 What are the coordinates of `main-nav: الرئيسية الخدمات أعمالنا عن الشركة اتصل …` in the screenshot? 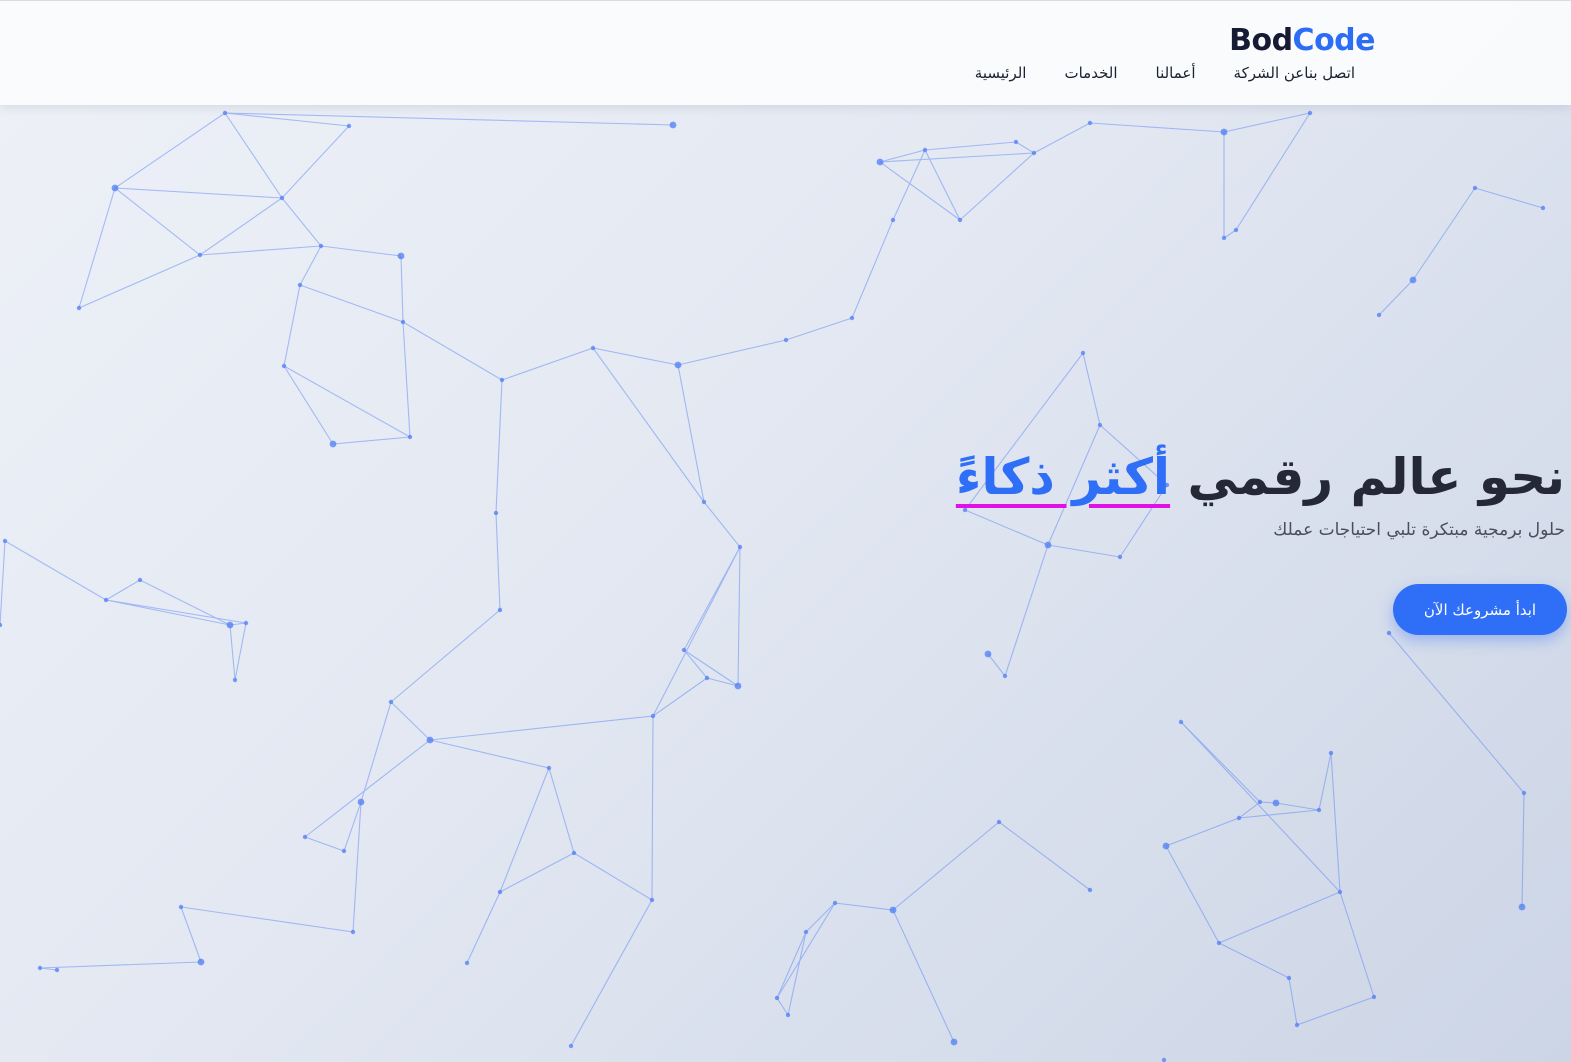 It's located at (1146, 73).